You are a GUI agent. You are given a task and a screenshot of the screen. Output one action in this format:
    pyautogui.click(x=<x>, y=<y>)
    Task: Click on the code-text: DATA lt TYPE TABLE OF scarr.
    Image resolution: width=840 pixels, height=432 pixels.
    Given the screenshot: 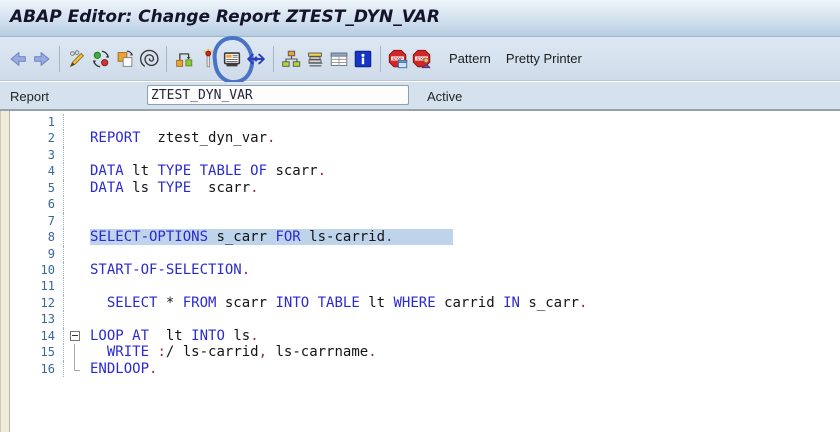 What is the action you would take?
    pyautogui.click(x=206, y=171)
    